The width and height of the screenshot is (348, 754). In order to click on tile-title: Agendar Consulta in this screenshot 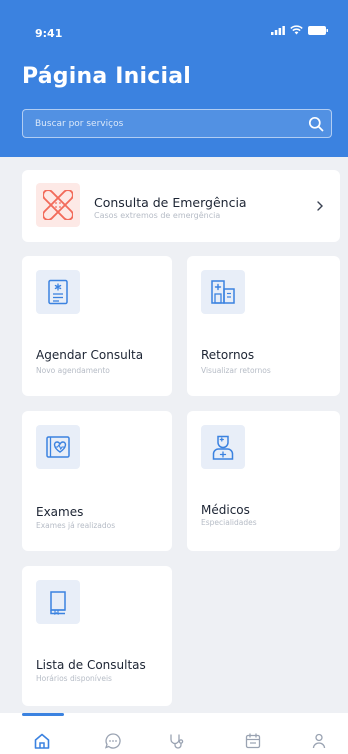, I will do `click(90, 355)`.